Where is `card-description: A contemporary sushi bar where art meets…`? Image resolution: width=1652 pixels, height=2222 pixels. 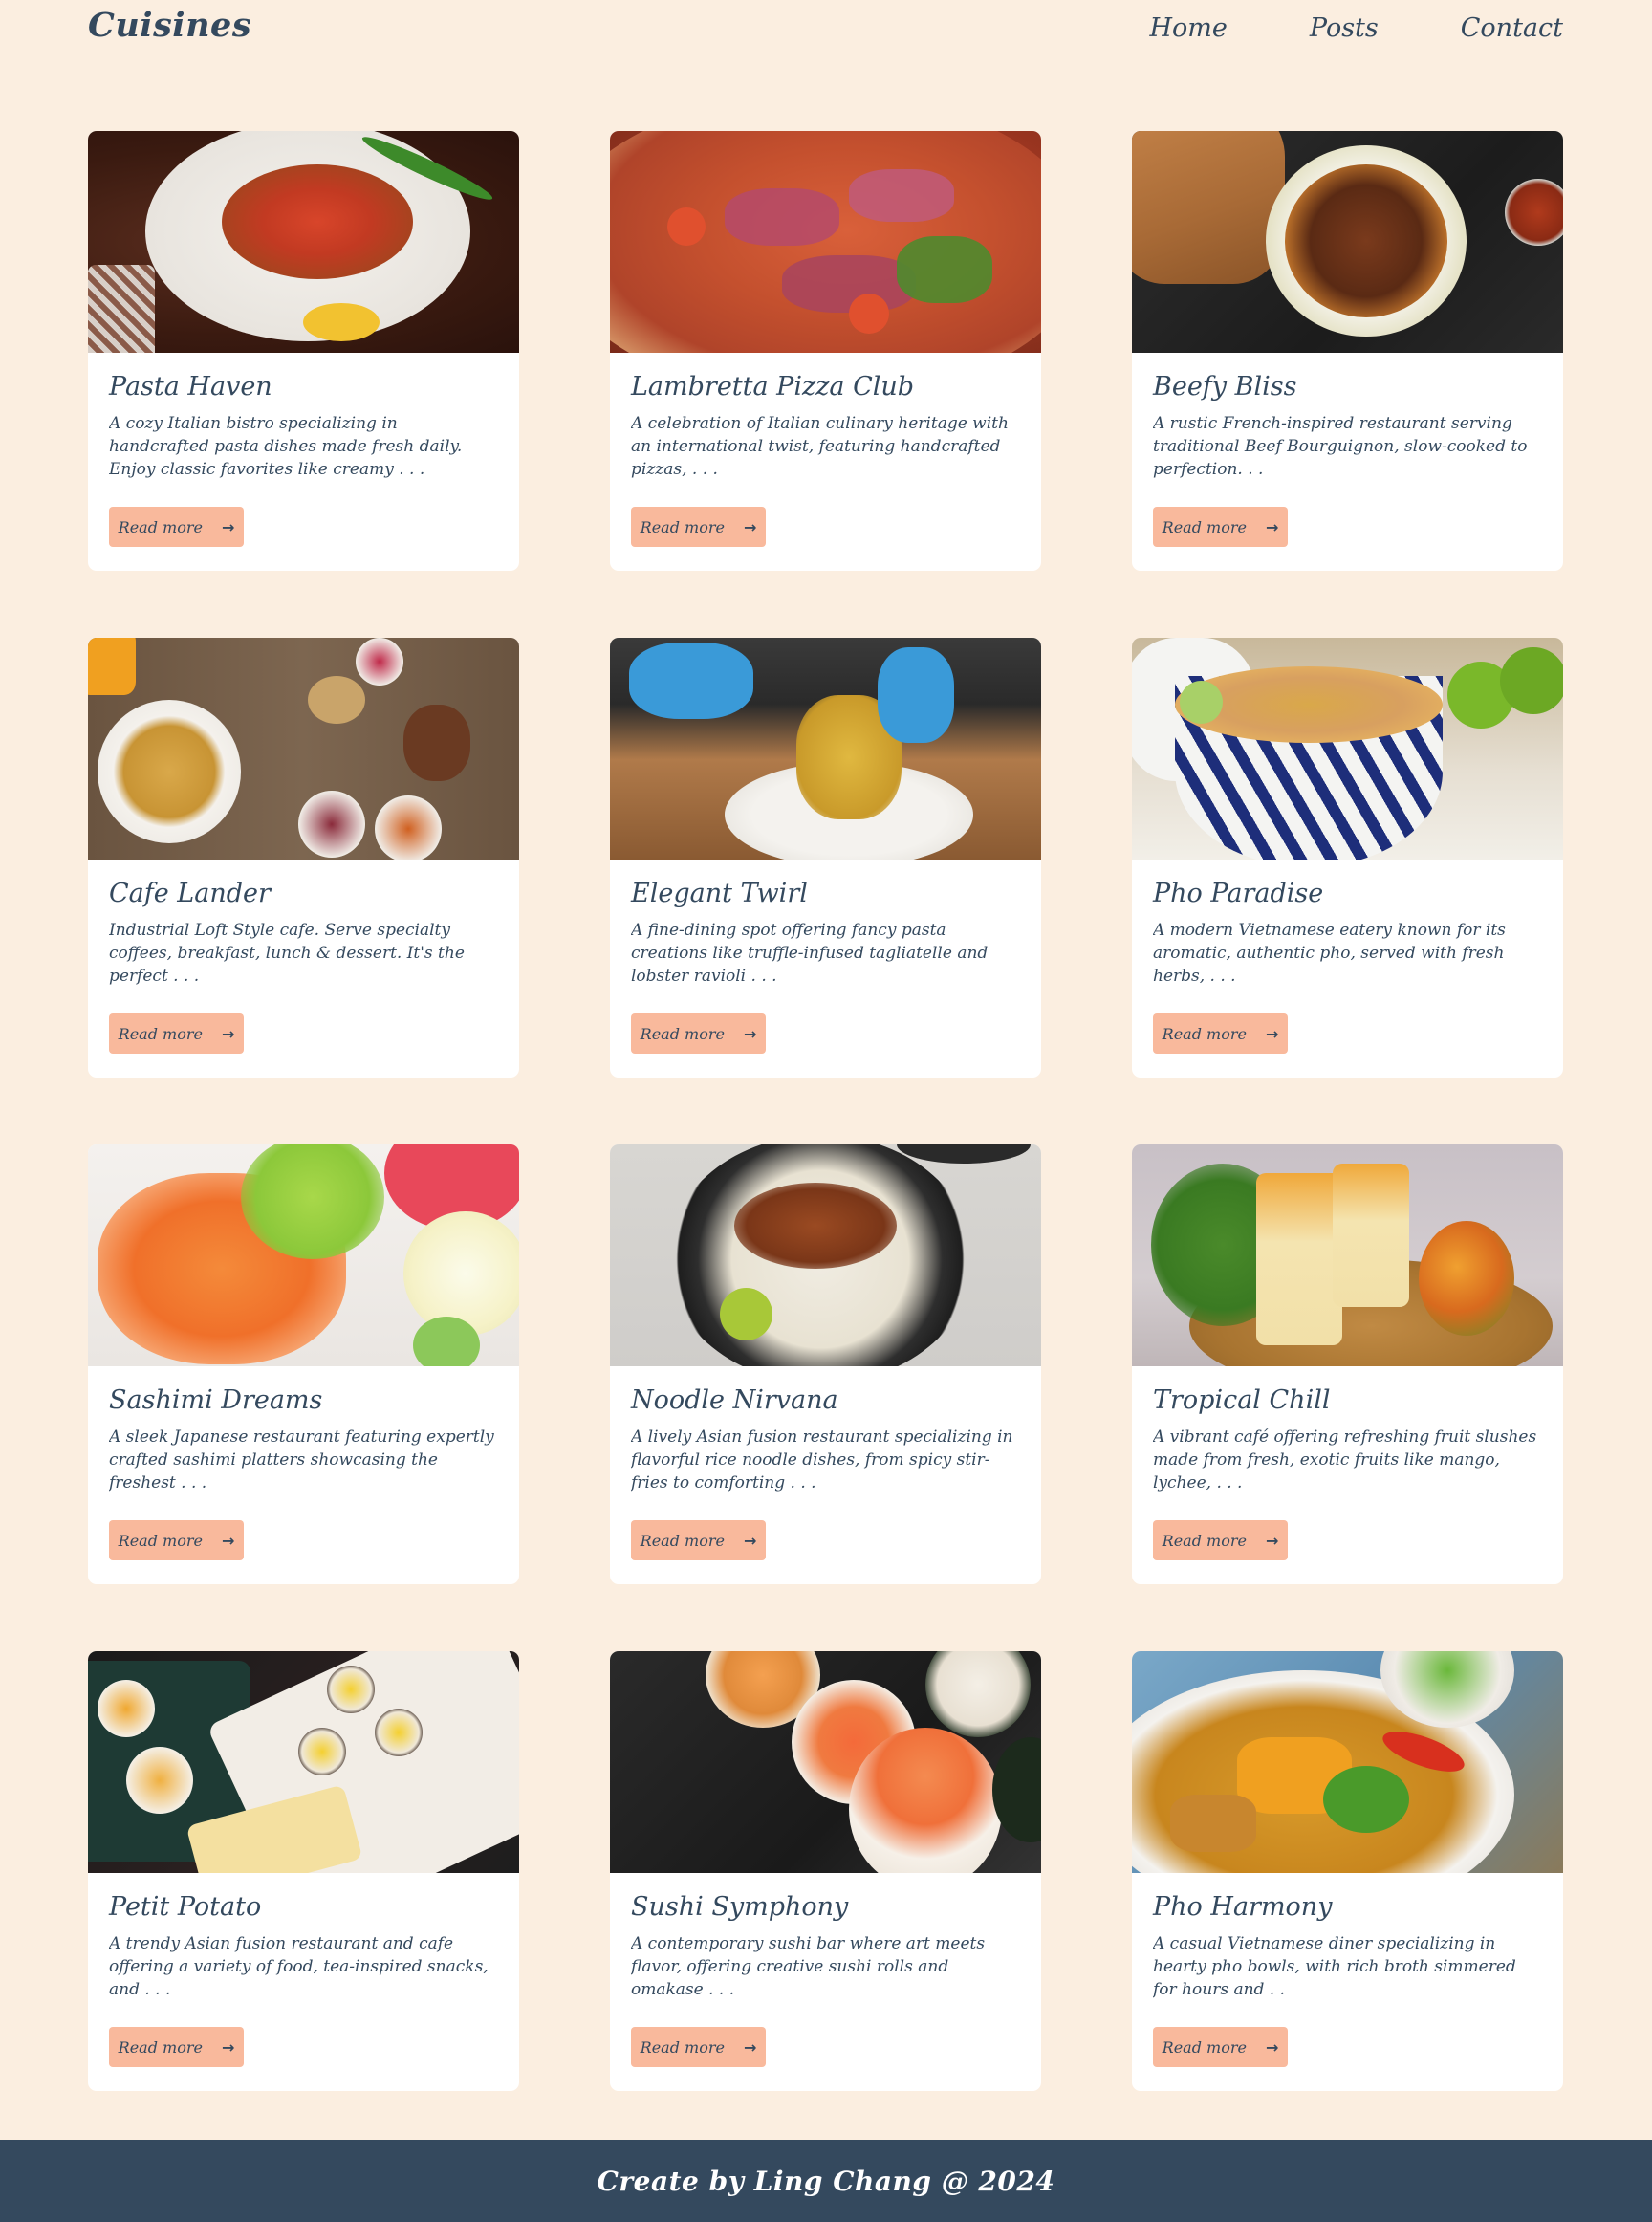 card-description: A contemporary sushi bar where art meets… is located at coordinates (808, 1967).